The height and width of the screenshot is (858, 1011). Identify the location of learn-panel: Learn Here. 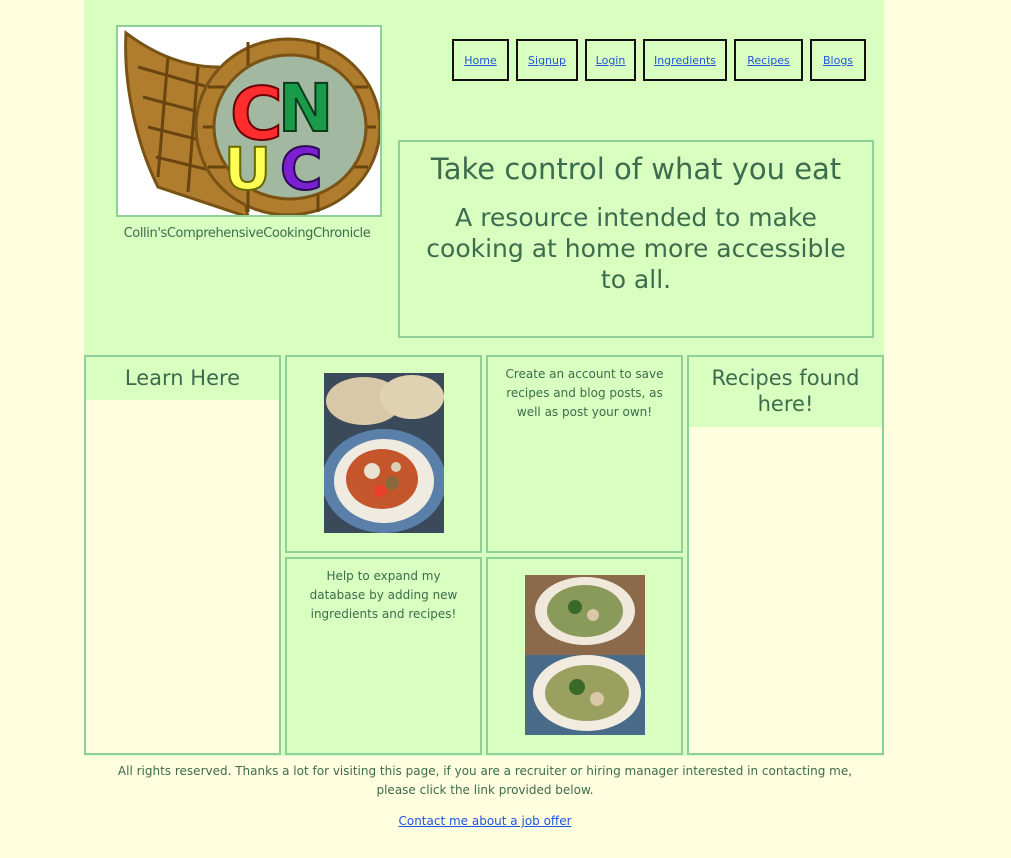
(182, 555).